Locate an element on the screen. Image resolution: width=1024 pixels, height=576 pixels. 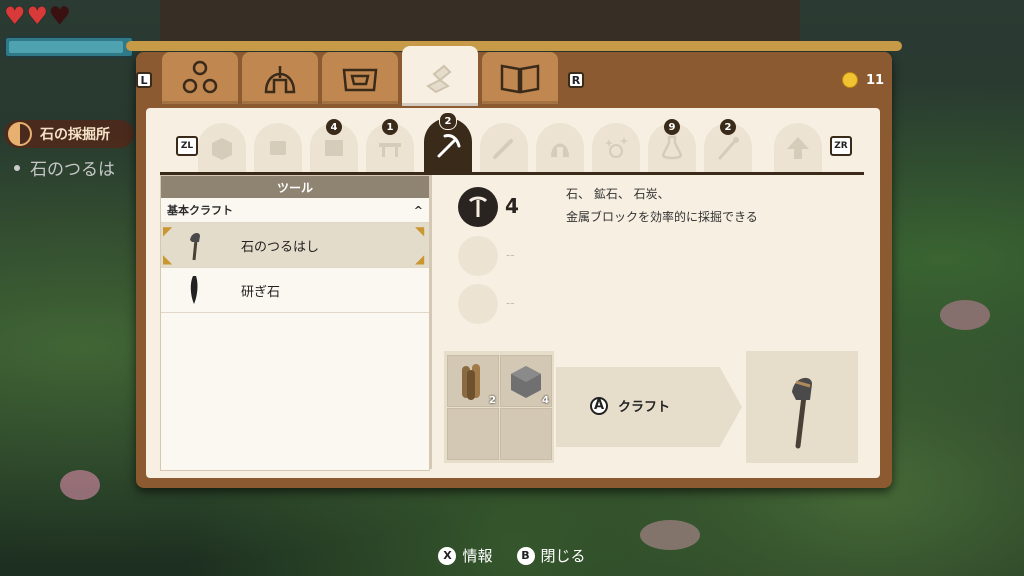
selection-corner-icon: ◣ is located at coordinates (168, 259).